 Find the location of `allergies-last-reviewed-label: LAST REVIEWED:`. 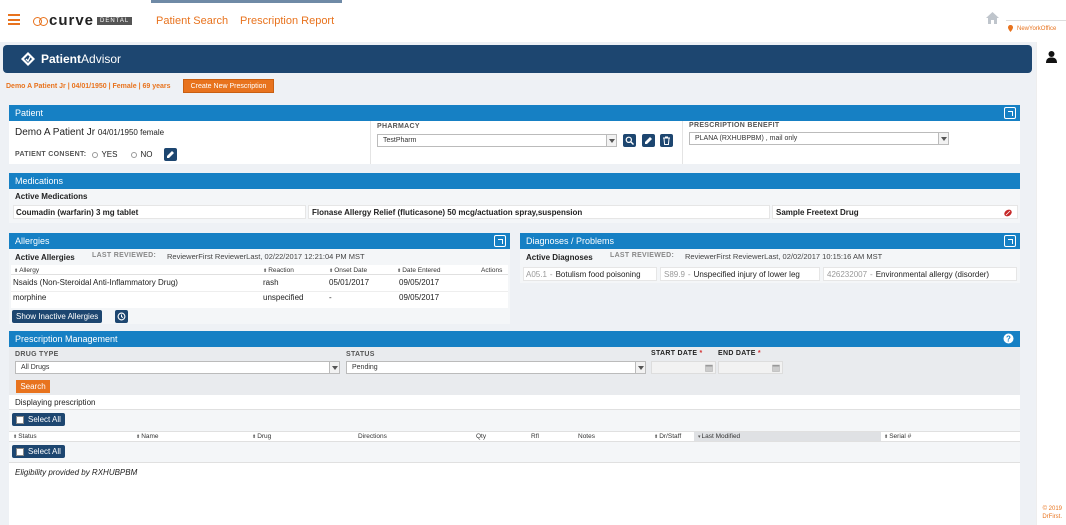

allergies-last-reviewed-label: LAST REVIEWED: is located at coordinates (124, 255).